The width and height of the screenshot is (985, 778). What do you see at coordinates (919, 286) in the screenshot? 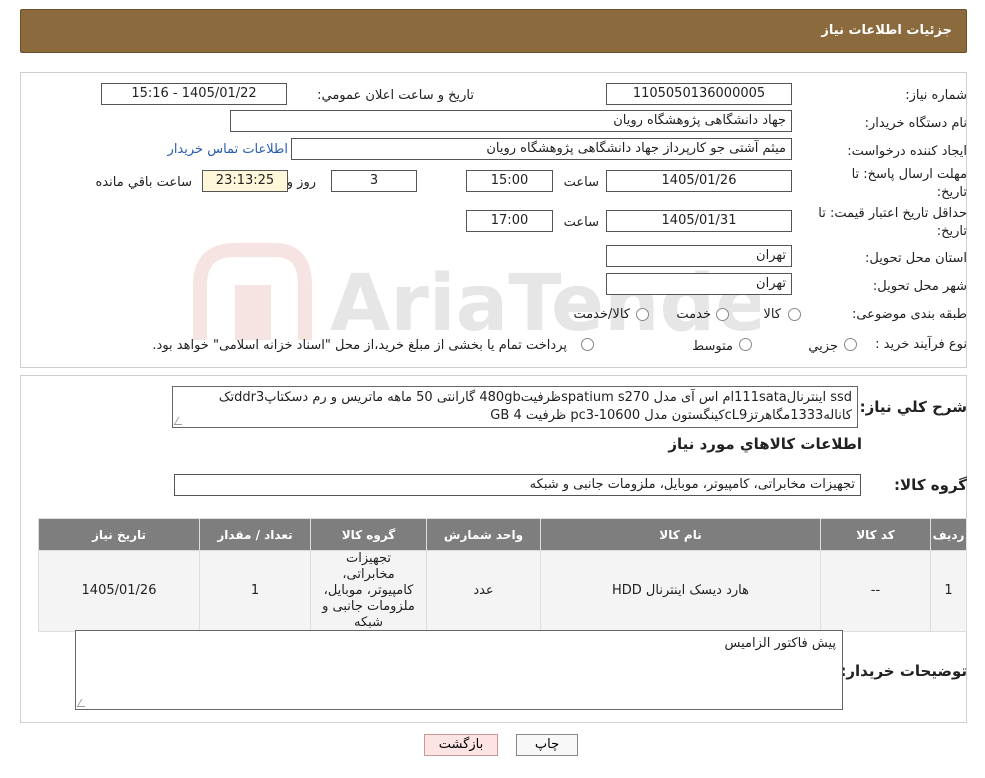
I see `city-label: شهر محل تحويل:` at bounding box center [919, 286].